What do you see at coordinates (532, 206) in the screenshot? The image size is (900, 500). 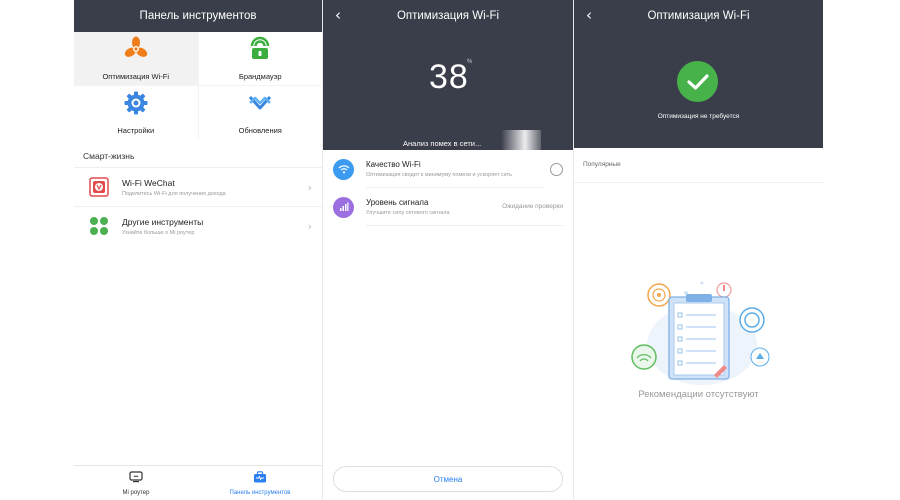 I see `check-status: Ожидание проверки` at bounding box center [532, 206].